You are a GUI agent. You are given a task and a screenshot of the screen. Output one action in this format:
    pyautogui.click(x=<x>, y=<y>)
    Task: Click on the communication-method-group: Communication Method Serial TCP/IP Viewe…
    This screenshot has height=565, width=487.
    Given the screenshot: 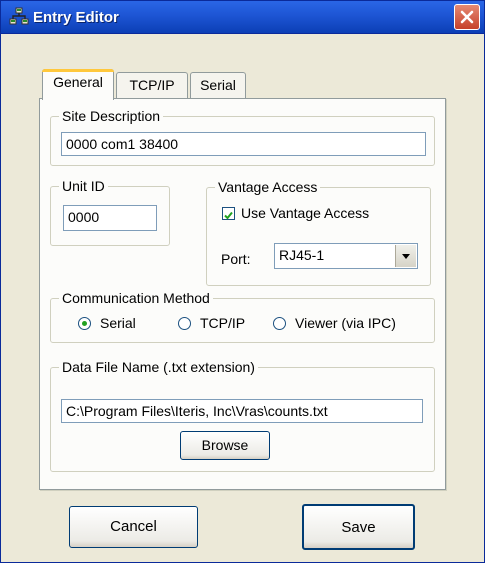 What is the action you would take?
    pyautogui.click(x=242, y=316)
    